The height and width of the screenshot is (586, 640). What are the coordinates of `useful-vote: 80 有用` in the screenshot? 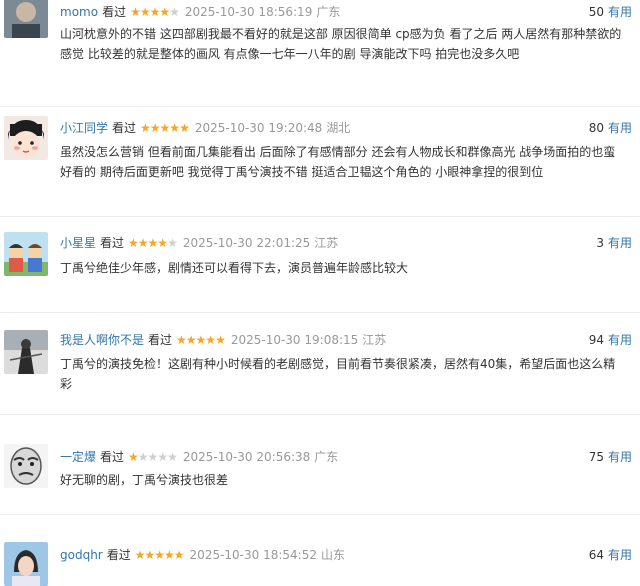 It's located at (610, 128).